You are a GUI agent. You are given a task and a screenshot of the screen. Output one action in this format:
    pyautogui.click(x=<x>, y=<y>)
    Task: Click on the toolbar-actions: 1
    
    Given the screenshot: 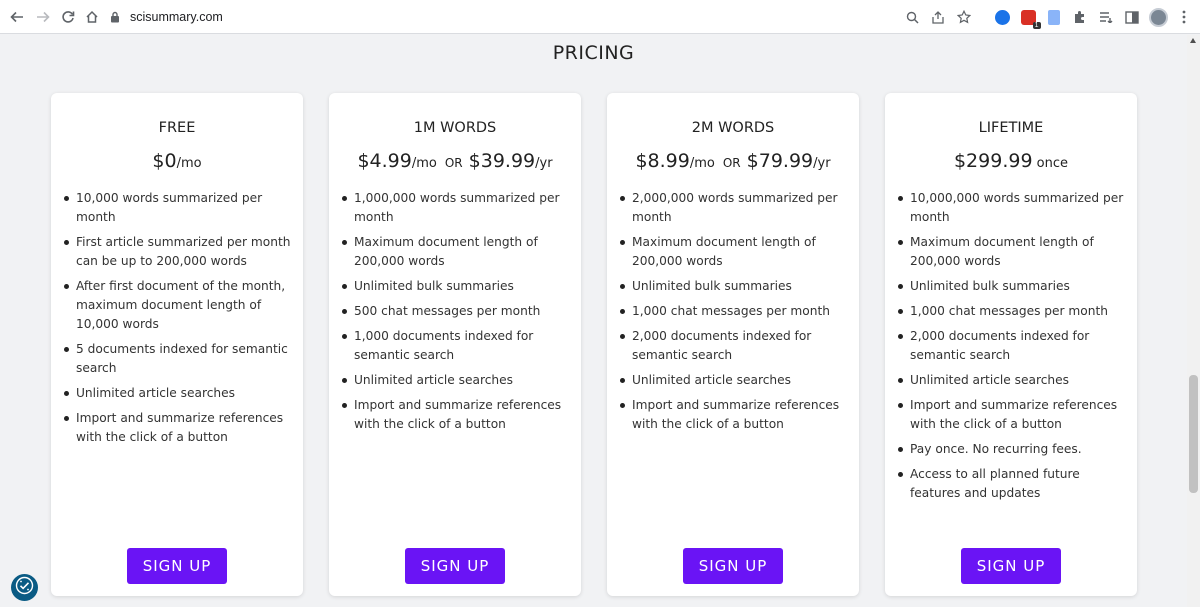 What is the action you would take?
    pyautogui.click(x=1048, y=17)
    